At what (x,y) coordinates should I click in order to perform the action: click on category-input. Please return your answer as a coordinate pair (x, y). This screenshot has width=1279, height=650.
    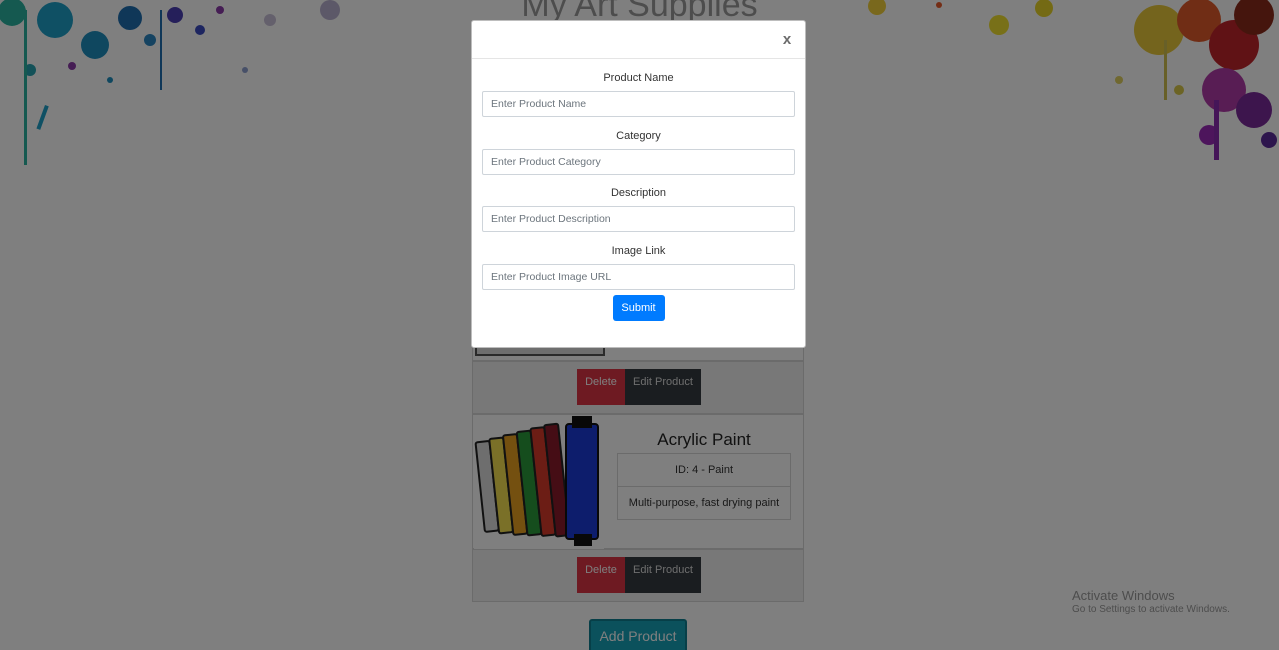
    Looking at the image, I should click on (638, 161).